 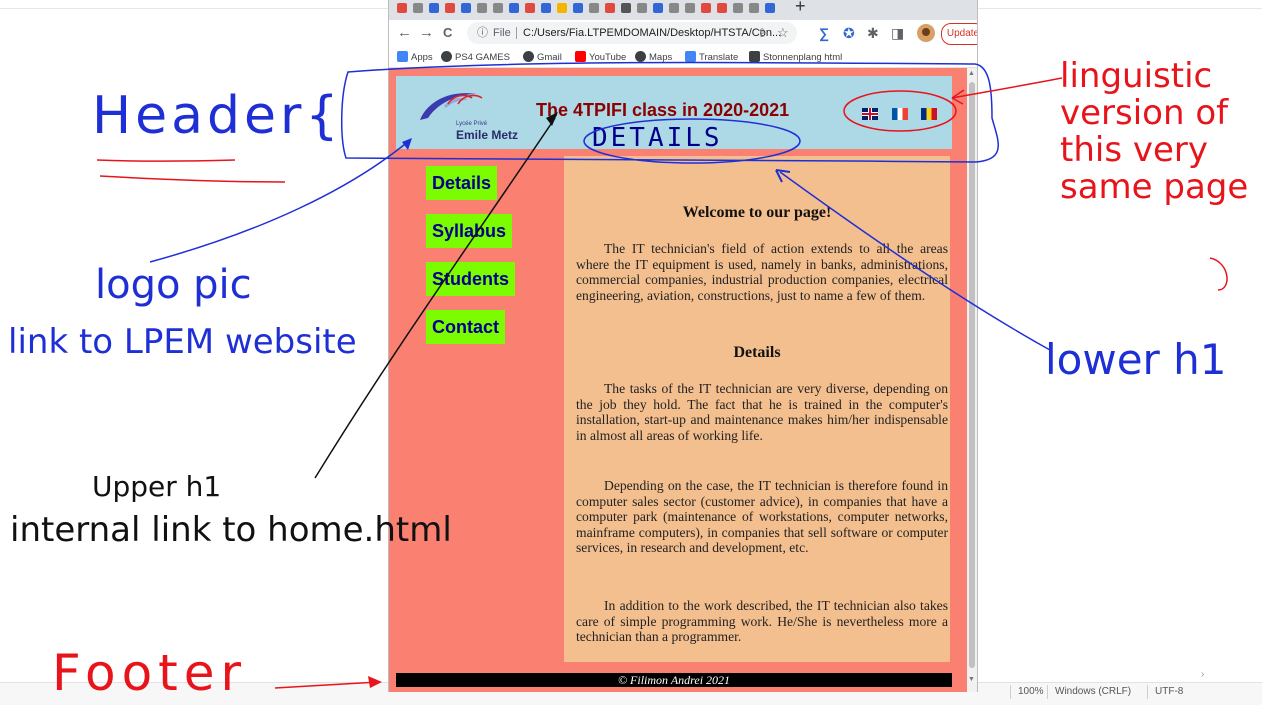 I want to click on annotation-linguistic-line: linguistic, so click(x=1136, y=76).